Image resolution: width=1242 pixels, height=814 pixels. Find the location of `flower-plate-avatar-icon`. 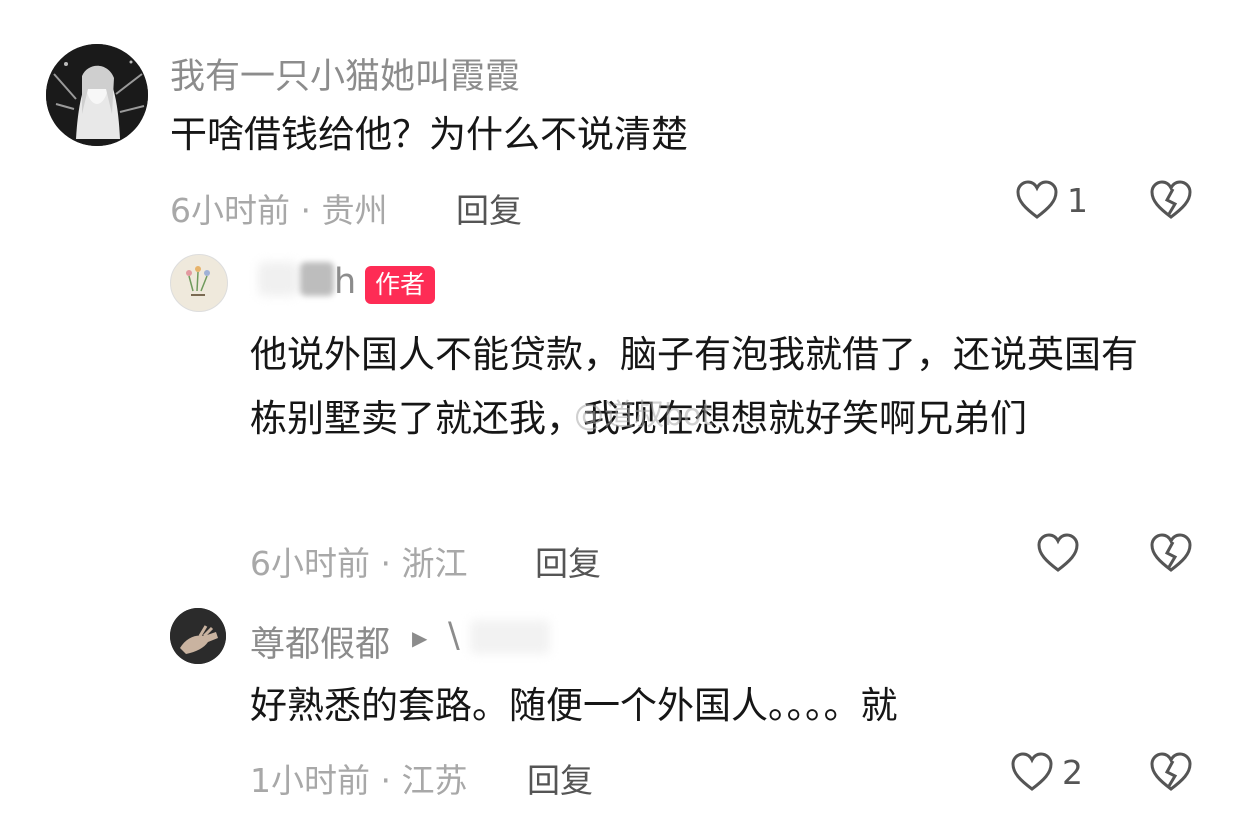

flower-plate-avatar-icon is located at coordinates (199, 283).